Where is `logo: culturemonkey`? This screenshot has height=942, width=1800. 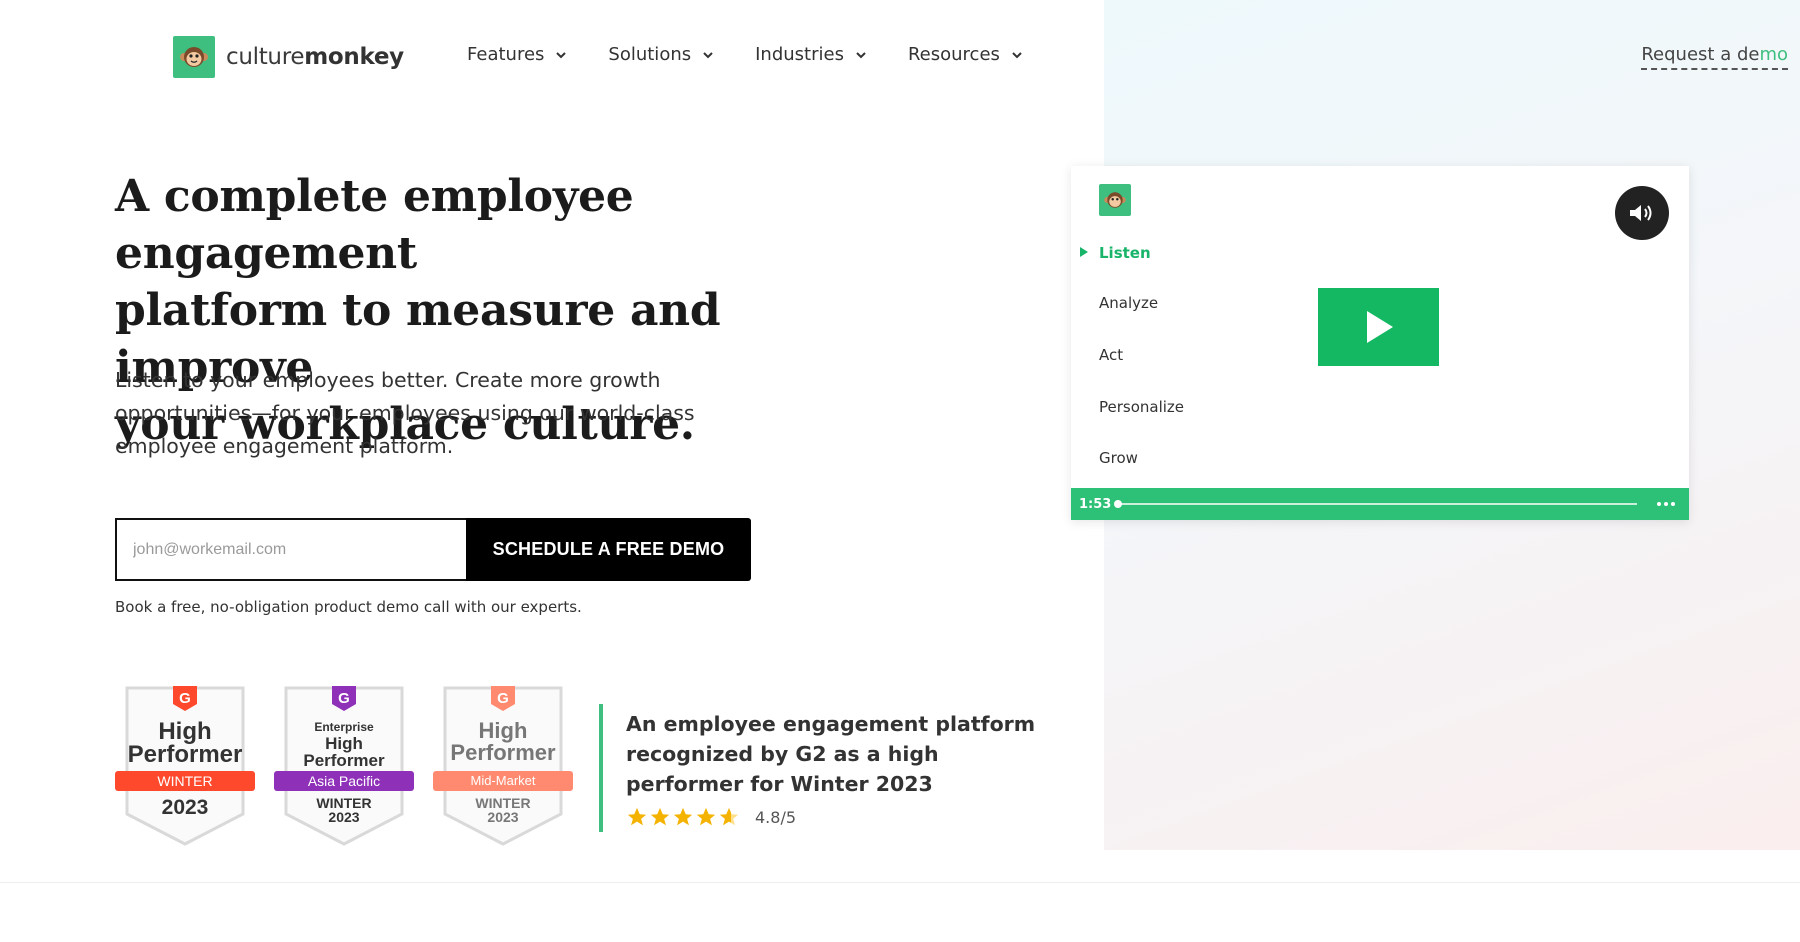
logo: culturemonkey is located at coordinates (288, 57).